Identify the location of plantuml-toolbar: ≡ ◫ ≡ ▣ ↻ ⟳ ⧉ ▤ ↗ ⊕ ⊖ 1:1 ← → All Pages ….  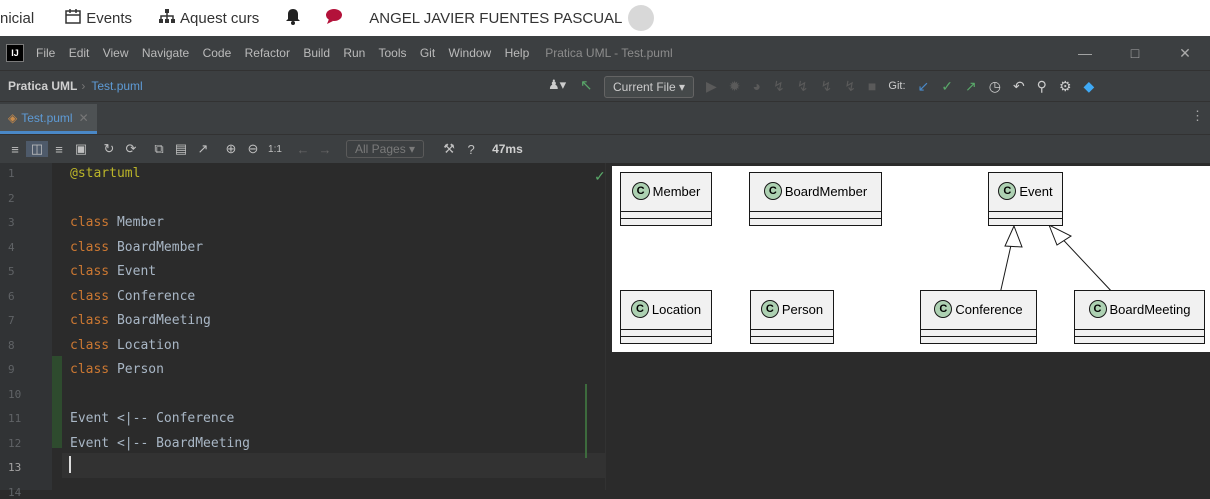
(605, 148).